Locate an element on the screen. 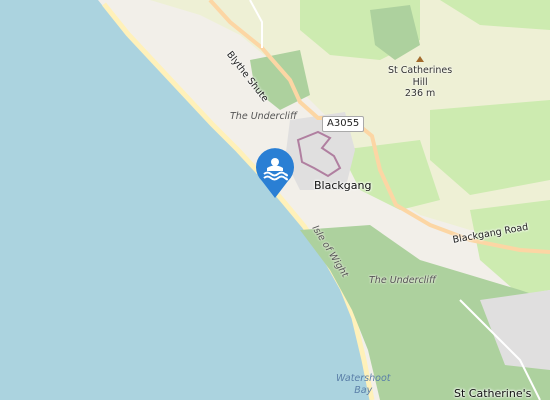 Image resolution: width=550 pixels, height=400 pixels. peak-elevation: 236 m is located at coordinates (420, 93).